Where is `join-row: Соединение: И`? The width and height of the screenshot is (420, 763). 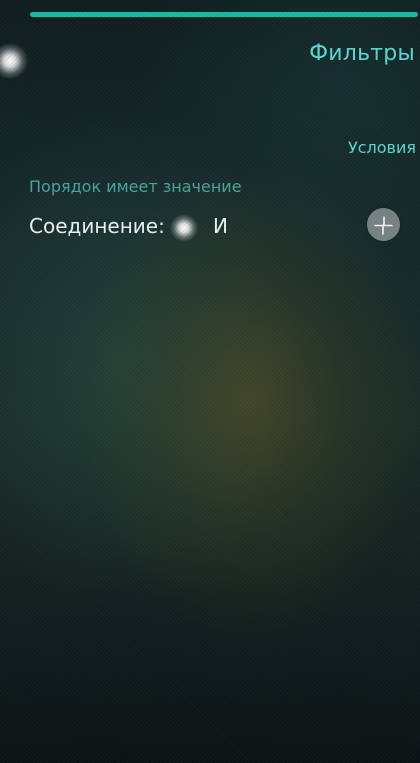
join-row: Соединение: И is located at coordinates (219, 228).